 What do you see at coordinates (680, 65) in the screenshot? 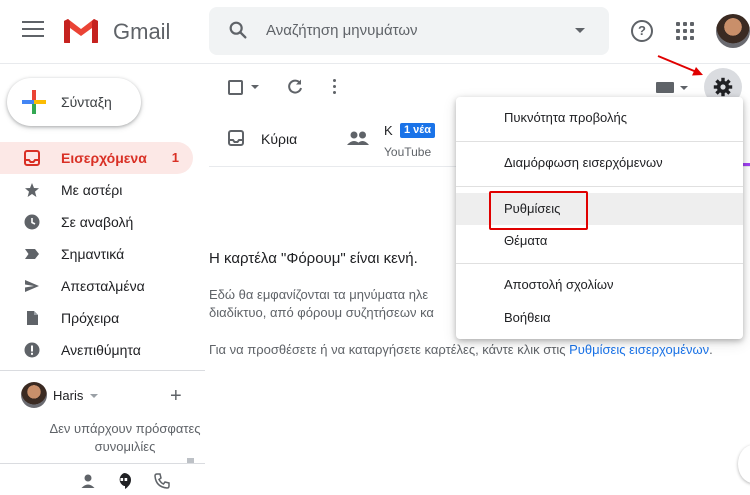
I see `annotation-arrow-icon` at bounding box center [680, 65].